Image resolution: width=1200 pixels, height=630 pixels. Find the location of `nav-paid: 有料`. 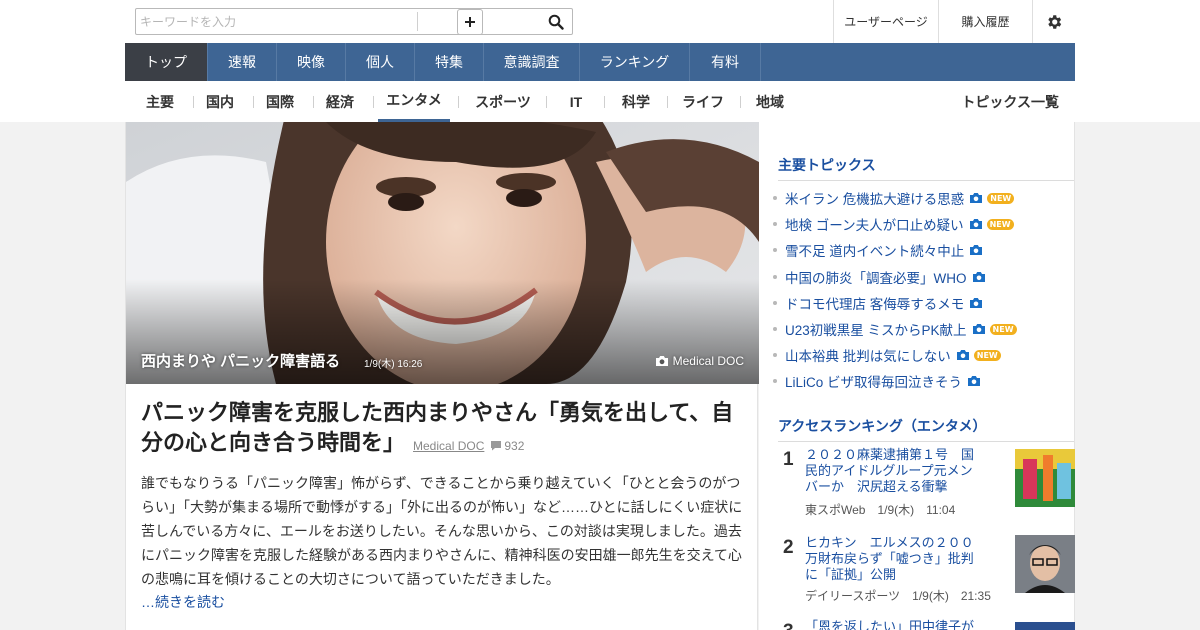

nav-paid: 有料 is located at coordinates (725, 62).